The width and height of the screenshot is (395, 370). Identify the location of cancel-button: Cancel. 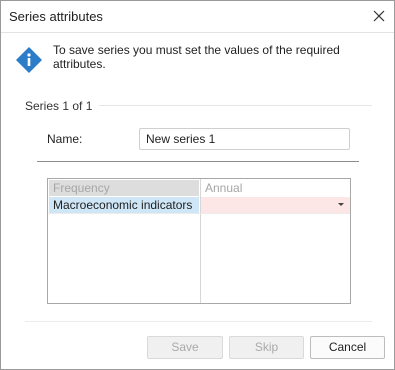
(347, 347).